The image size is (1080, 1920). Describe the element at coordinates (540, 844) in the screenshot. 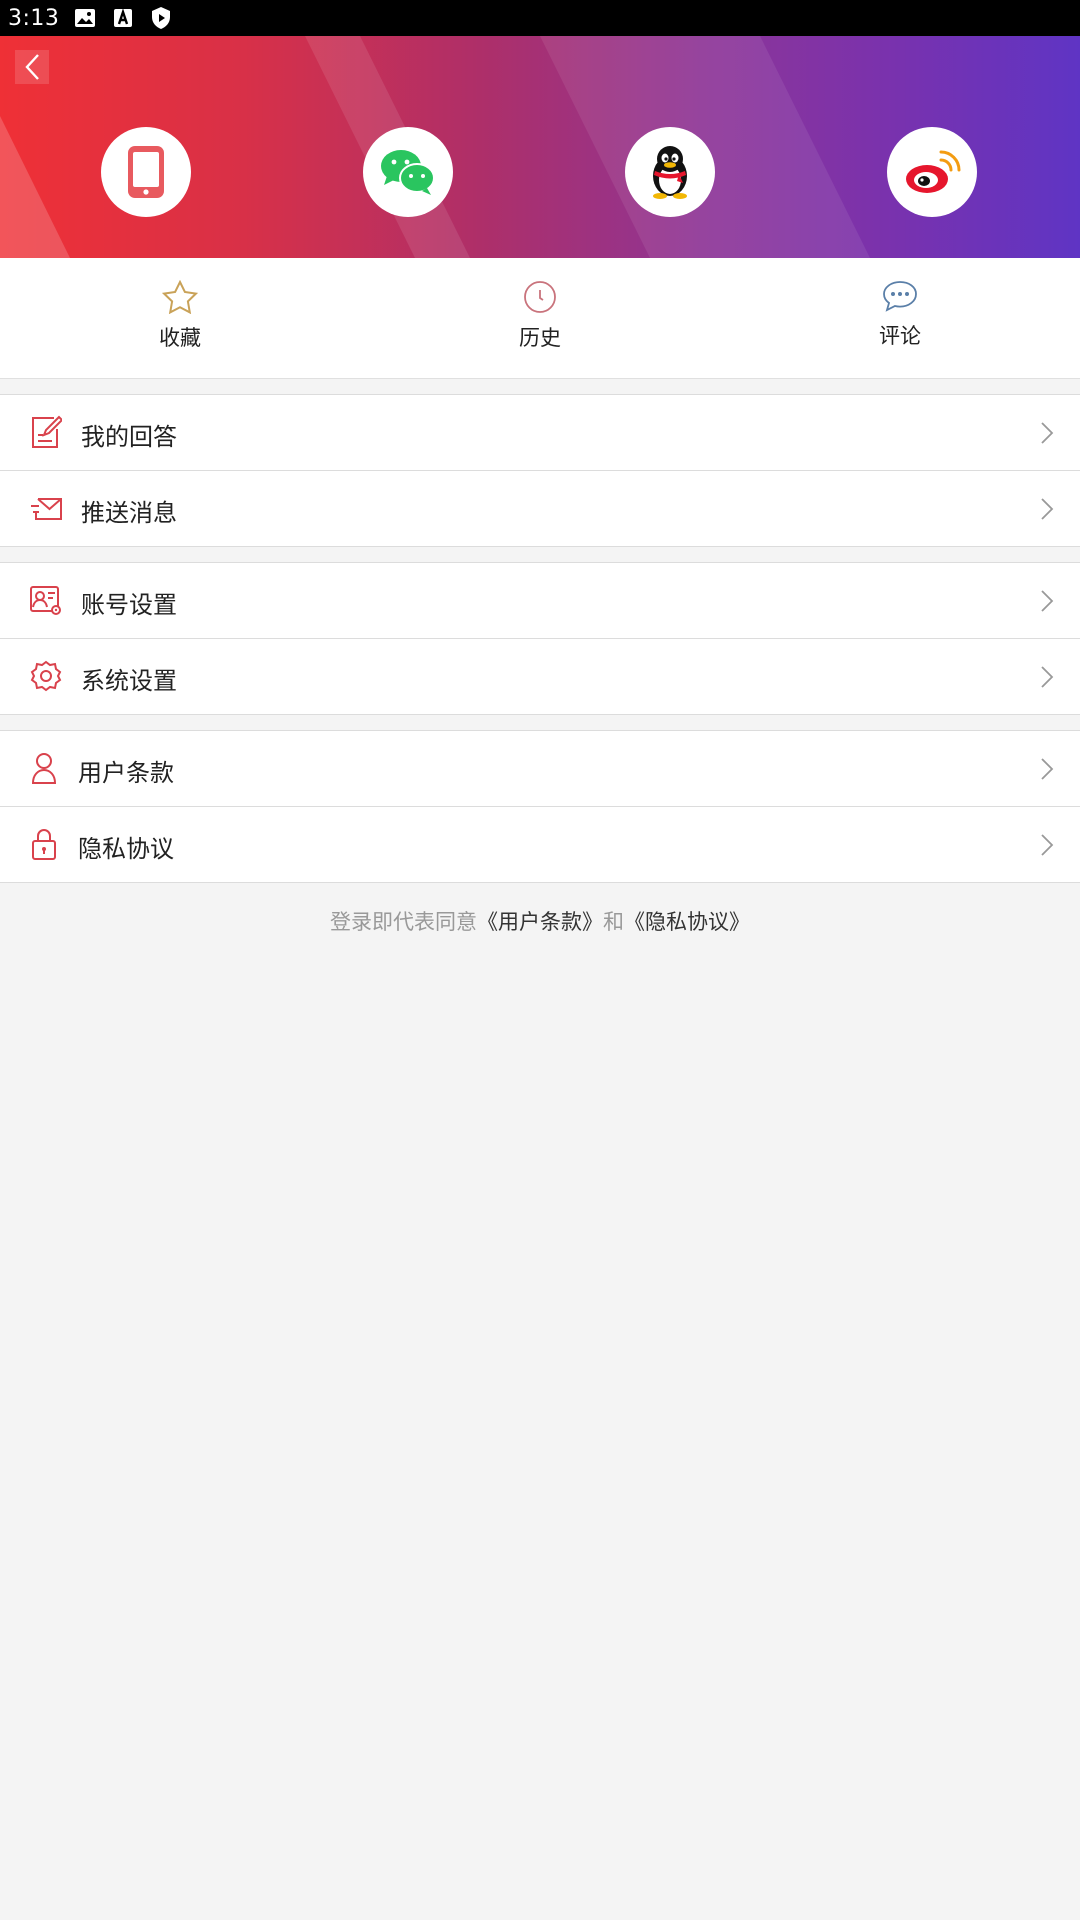

I see `menu-item-privacy-policy: 隐私协议` at that location.